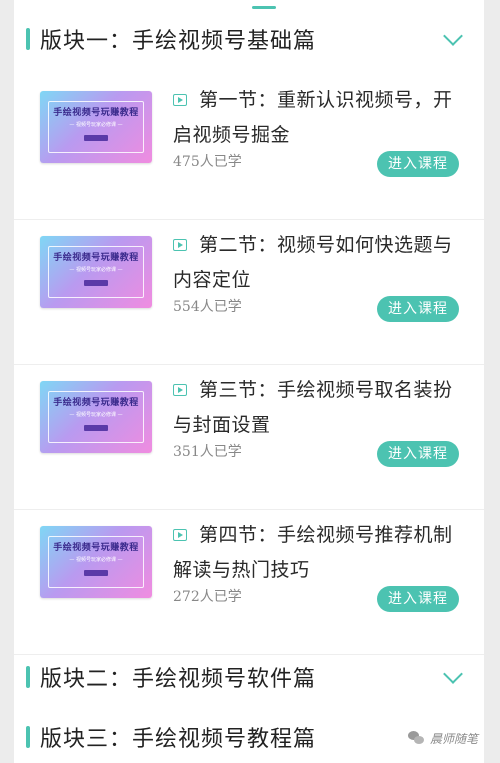 Image resolution: width=500 pixels, height=763 pixels. What do you see at coordinates (207, 597) in the screenshot?
I see `learner-count: 272人已学` at bounding box center [207, 597].